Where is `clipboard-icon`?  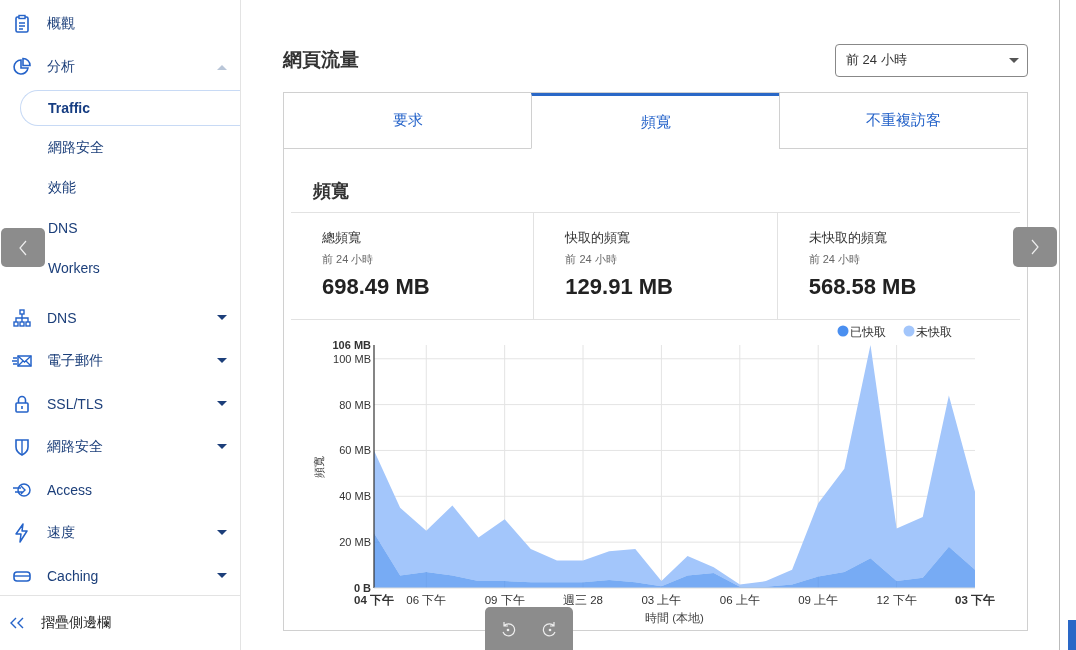
clipboard-icon is located at coordinates (22, 23).